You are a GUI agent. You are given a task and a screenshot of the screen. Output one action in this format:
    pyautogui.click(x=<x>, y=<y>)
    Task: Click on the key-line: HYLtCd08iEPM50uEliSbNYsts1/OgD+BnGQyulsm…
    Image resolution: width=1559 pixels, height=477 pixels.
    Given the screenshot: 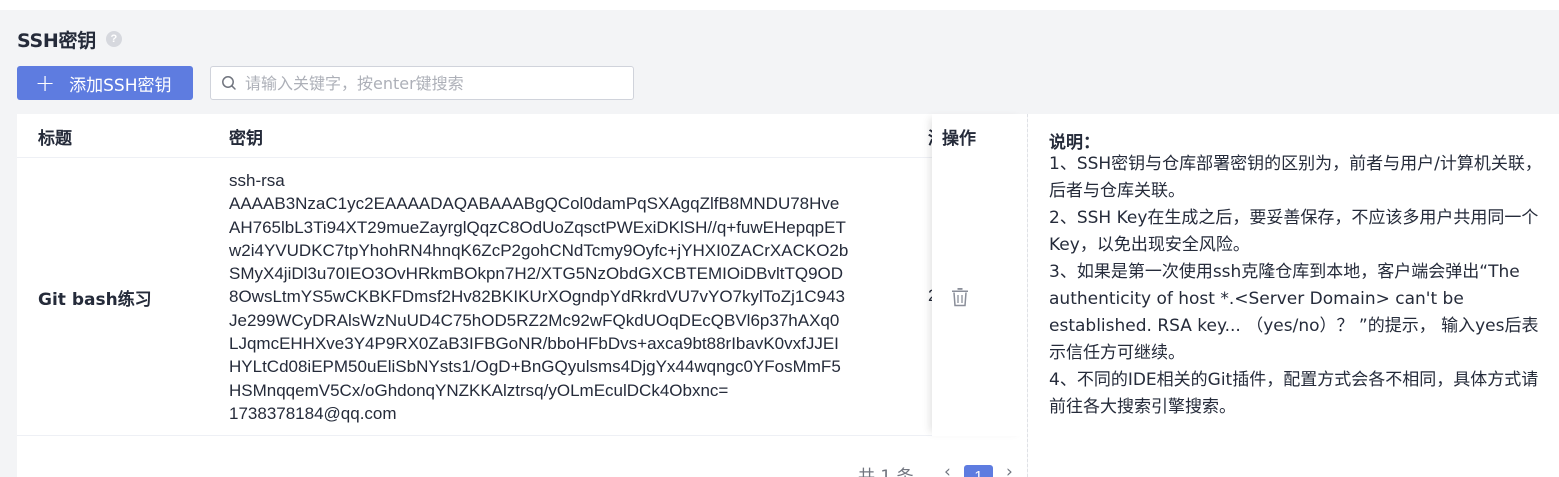 What is the action you would take?
    pyautogui.click(x=535, y=367)
    